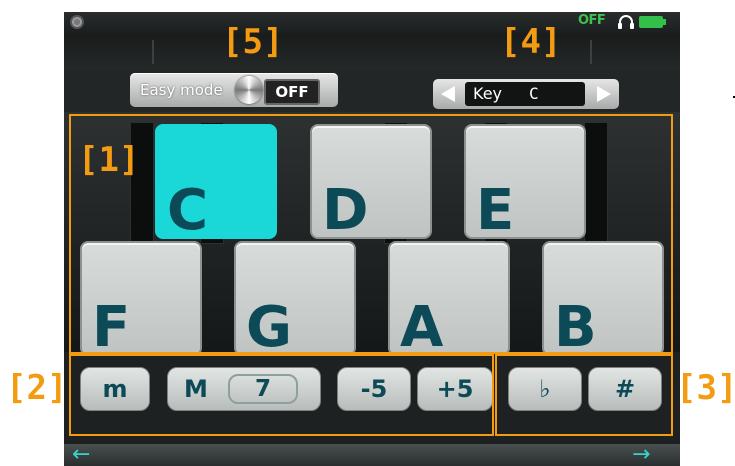 The width and height of the screenshot is (735, 466). What do you see at coordinates (372, 23) in the screenshot?
I see `status-bar: OFF` at bounding box center [372, 23].